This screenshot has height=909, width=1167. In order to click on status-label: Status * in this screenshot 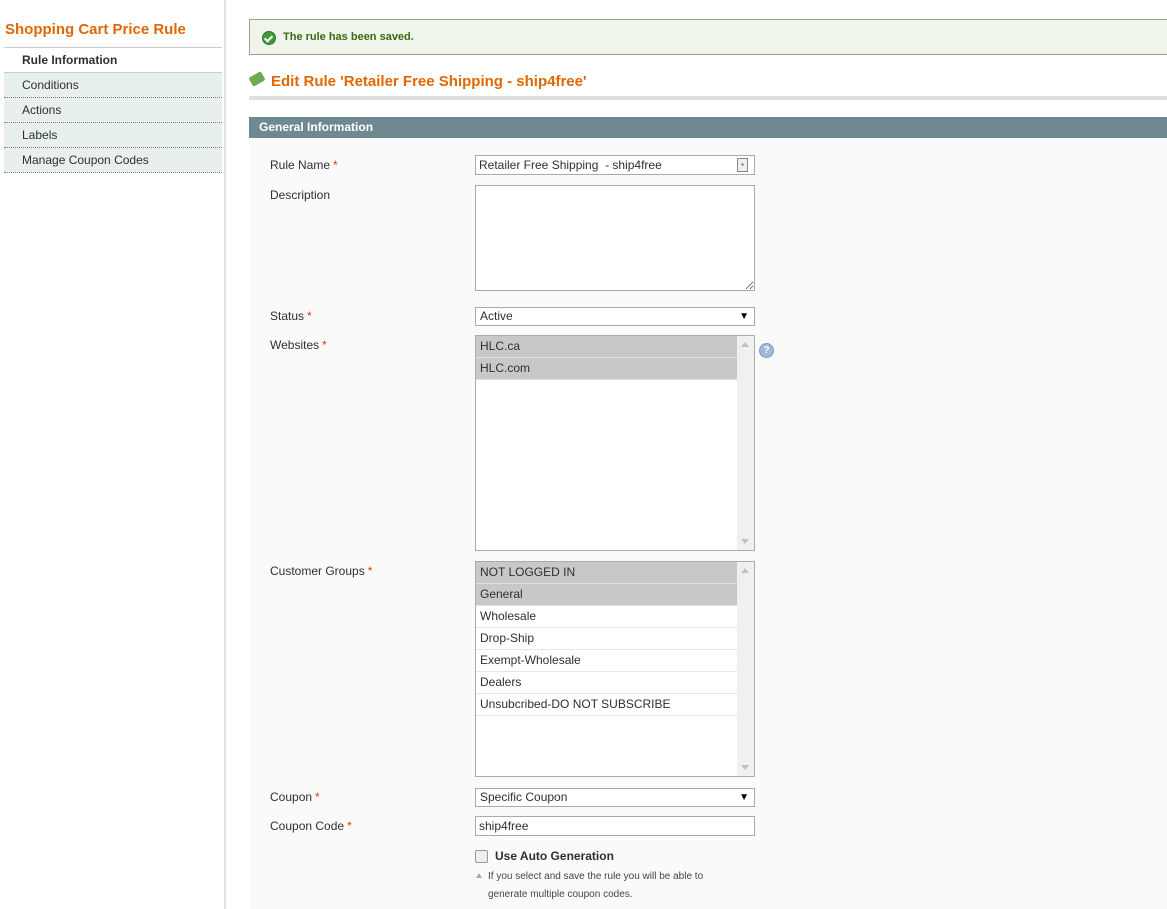, I will do `click(291, 316)`.